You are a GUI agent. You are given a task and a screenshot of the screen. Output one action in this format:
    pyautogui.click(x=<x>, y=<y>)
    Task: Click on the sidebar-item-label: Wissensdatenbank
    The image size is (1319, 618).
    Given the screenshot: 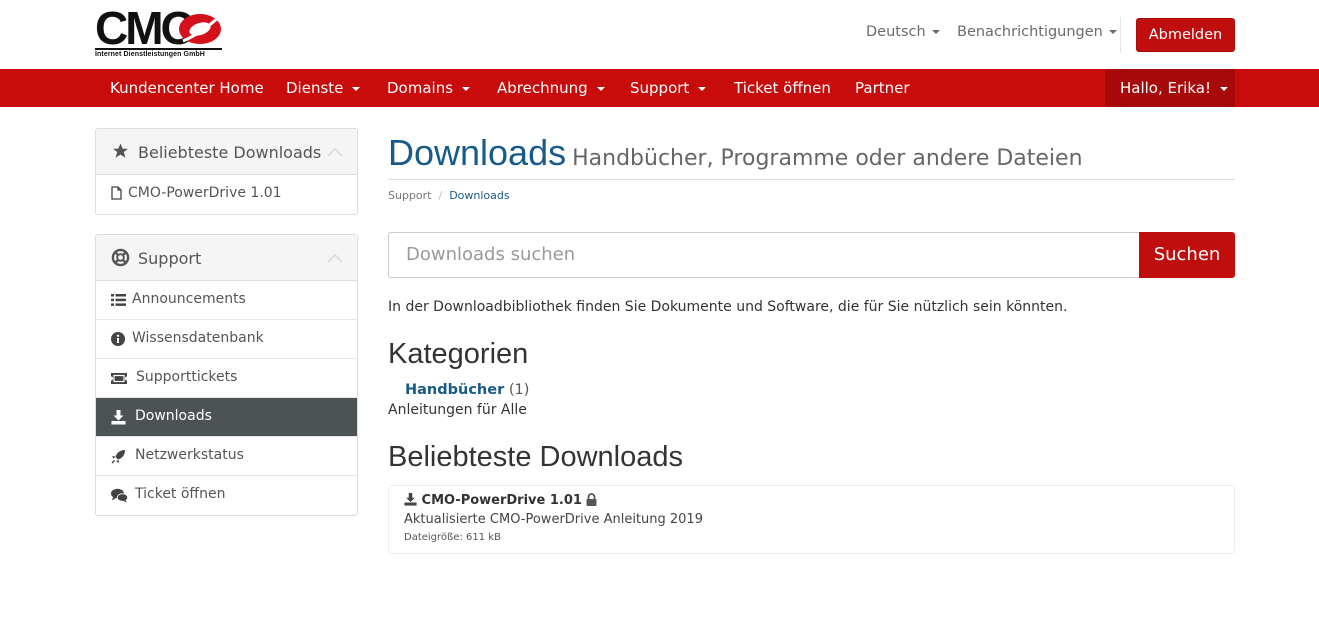 What is the action you would take?
    pyautogui.click(x=198, y=338)
    